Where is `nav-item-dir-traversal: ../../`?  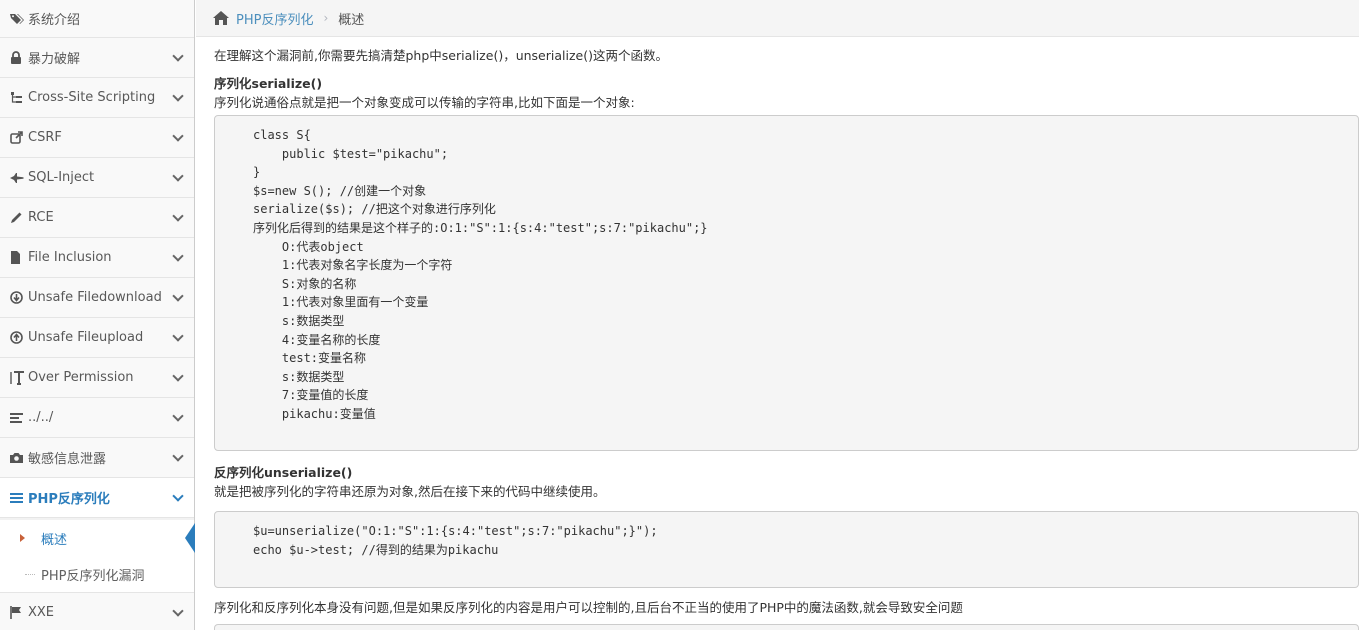
nav-item-dir-traversal: ../../ is located at coordinates (97, 418).